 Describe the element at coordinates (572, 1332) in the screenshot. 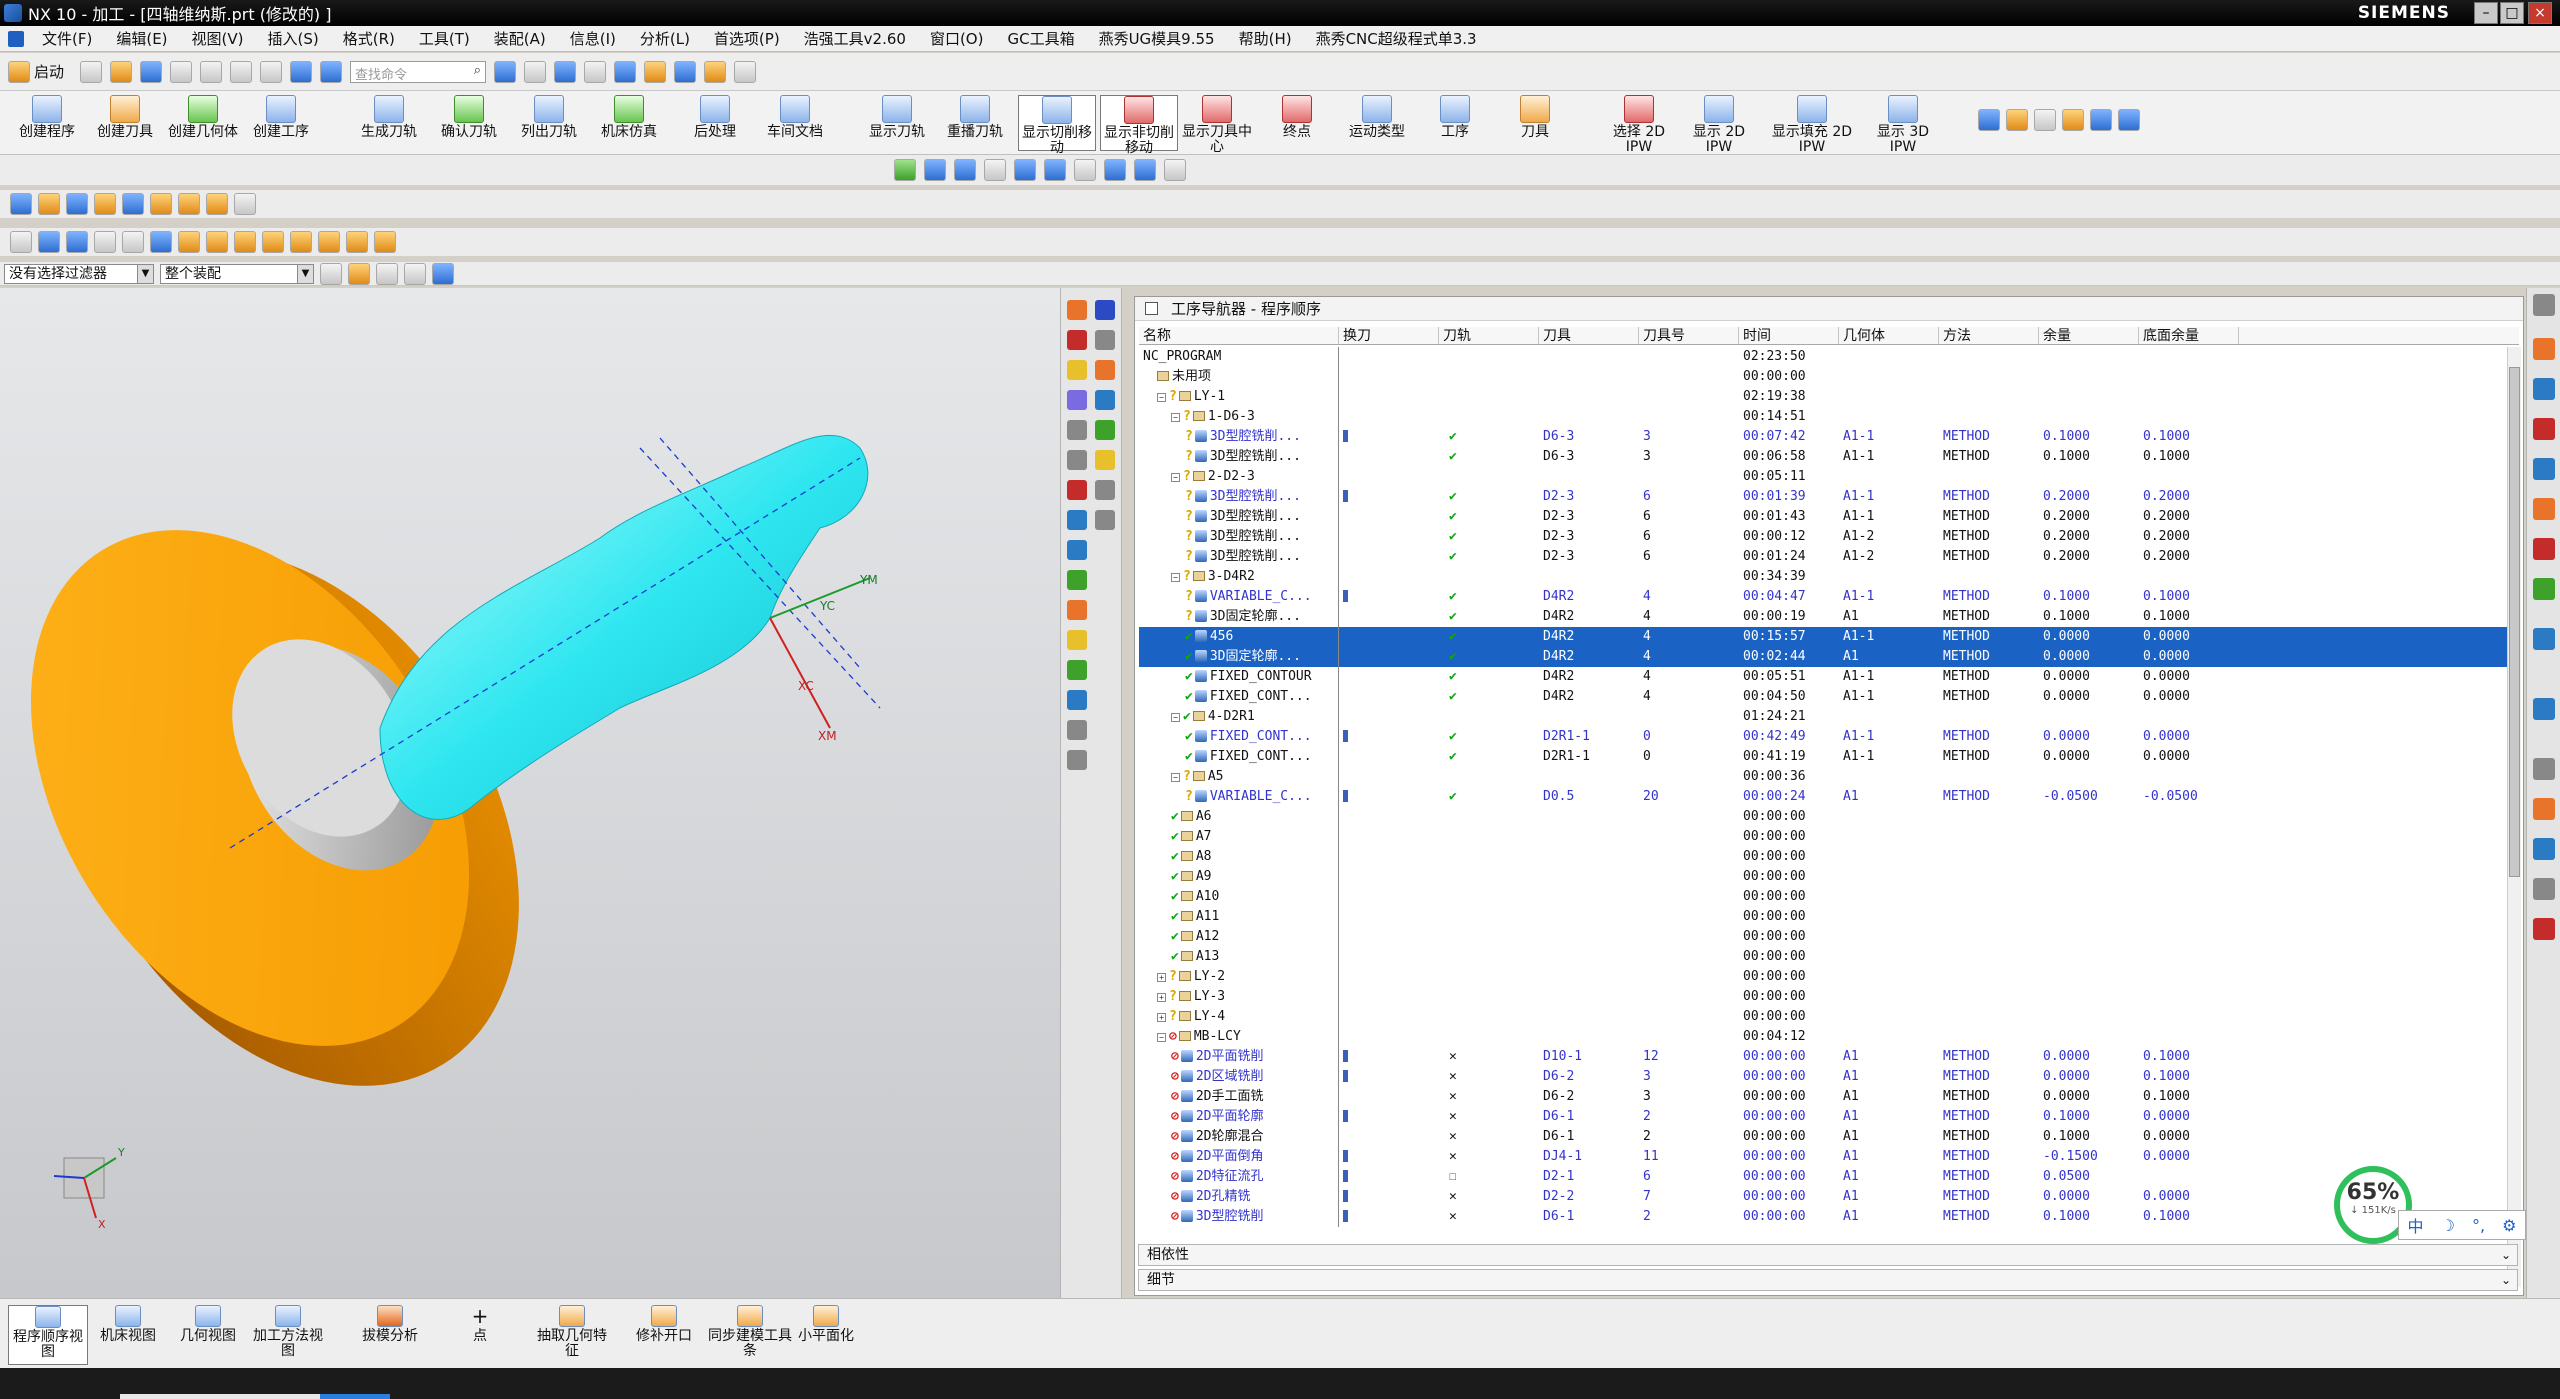

I see `extract-geometry-button: 抽取几何特征` at that location.